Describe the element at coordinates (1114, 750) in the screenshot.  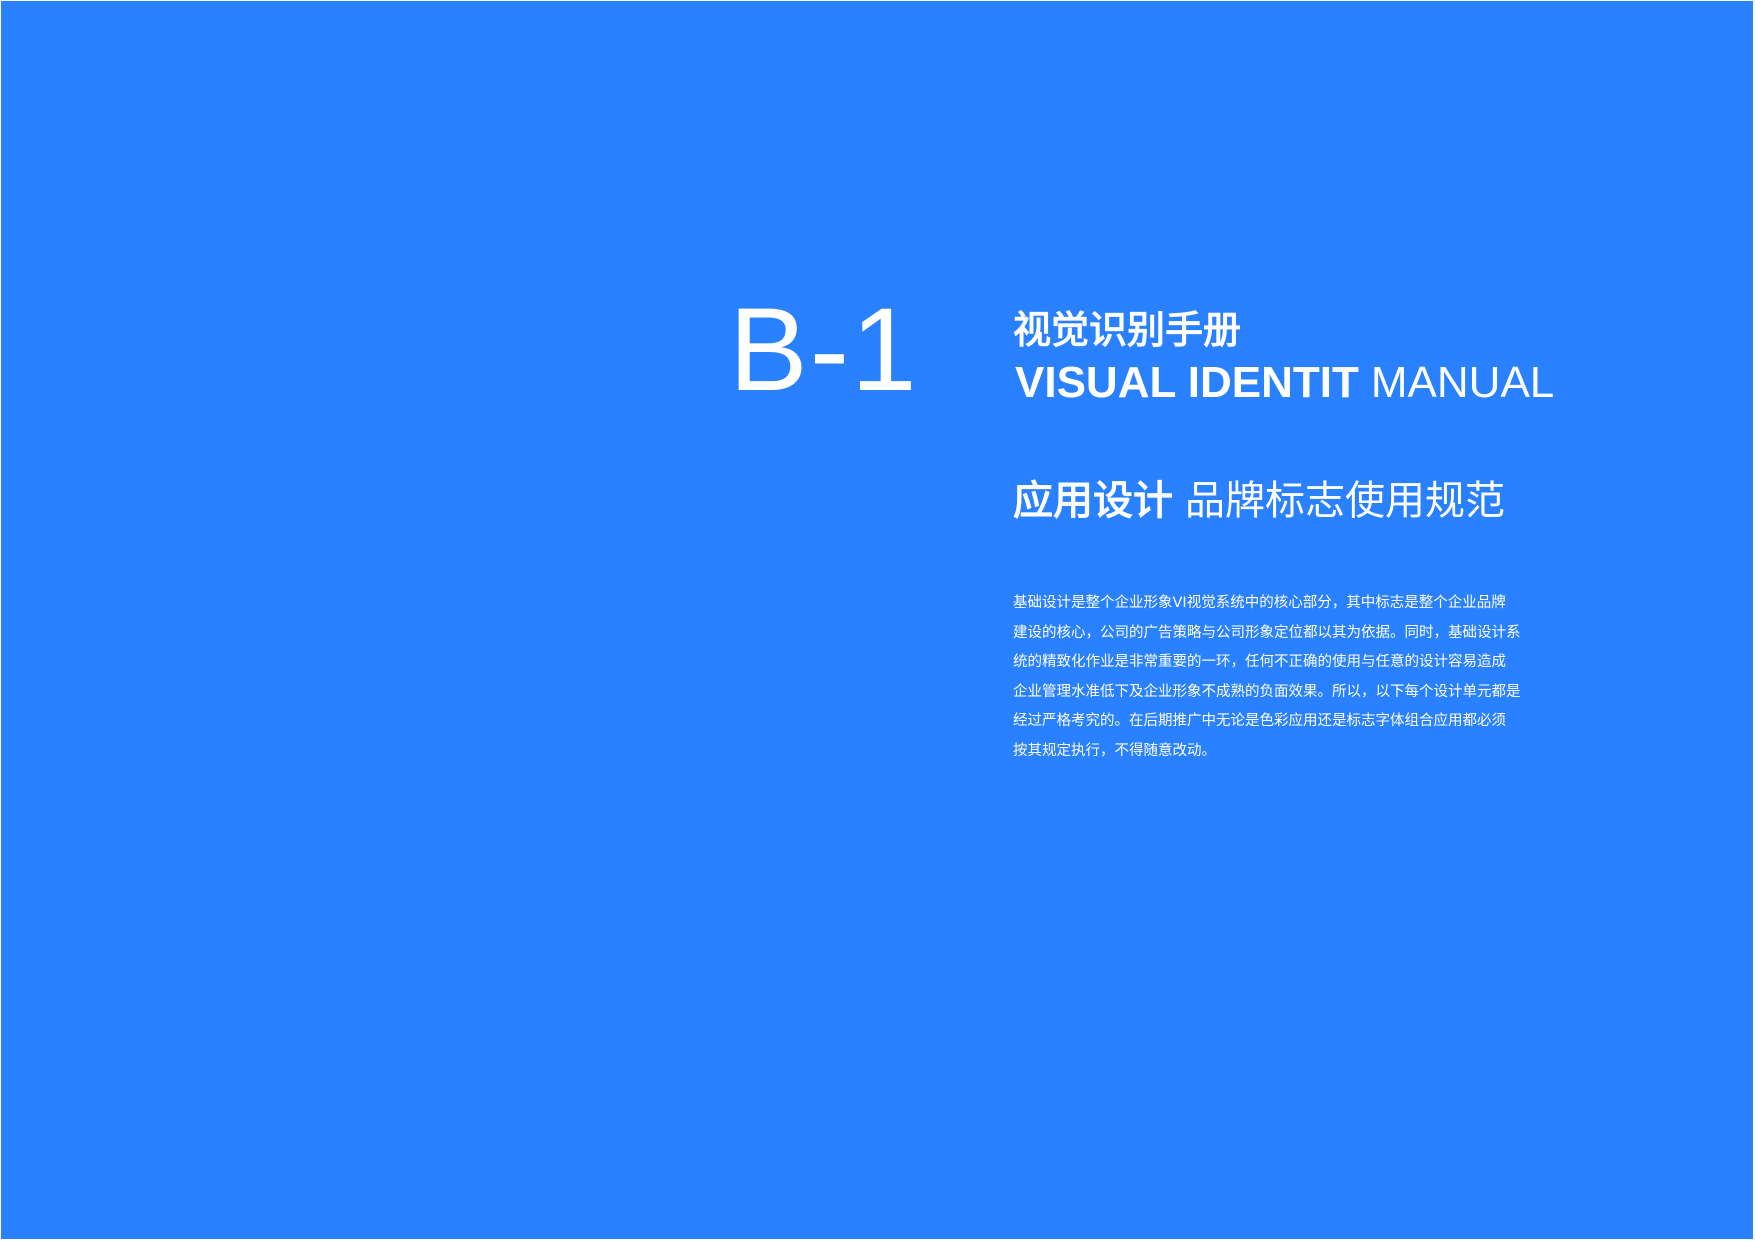
I see `body-line: 按其规定执行，不得随意改动。` at that location.